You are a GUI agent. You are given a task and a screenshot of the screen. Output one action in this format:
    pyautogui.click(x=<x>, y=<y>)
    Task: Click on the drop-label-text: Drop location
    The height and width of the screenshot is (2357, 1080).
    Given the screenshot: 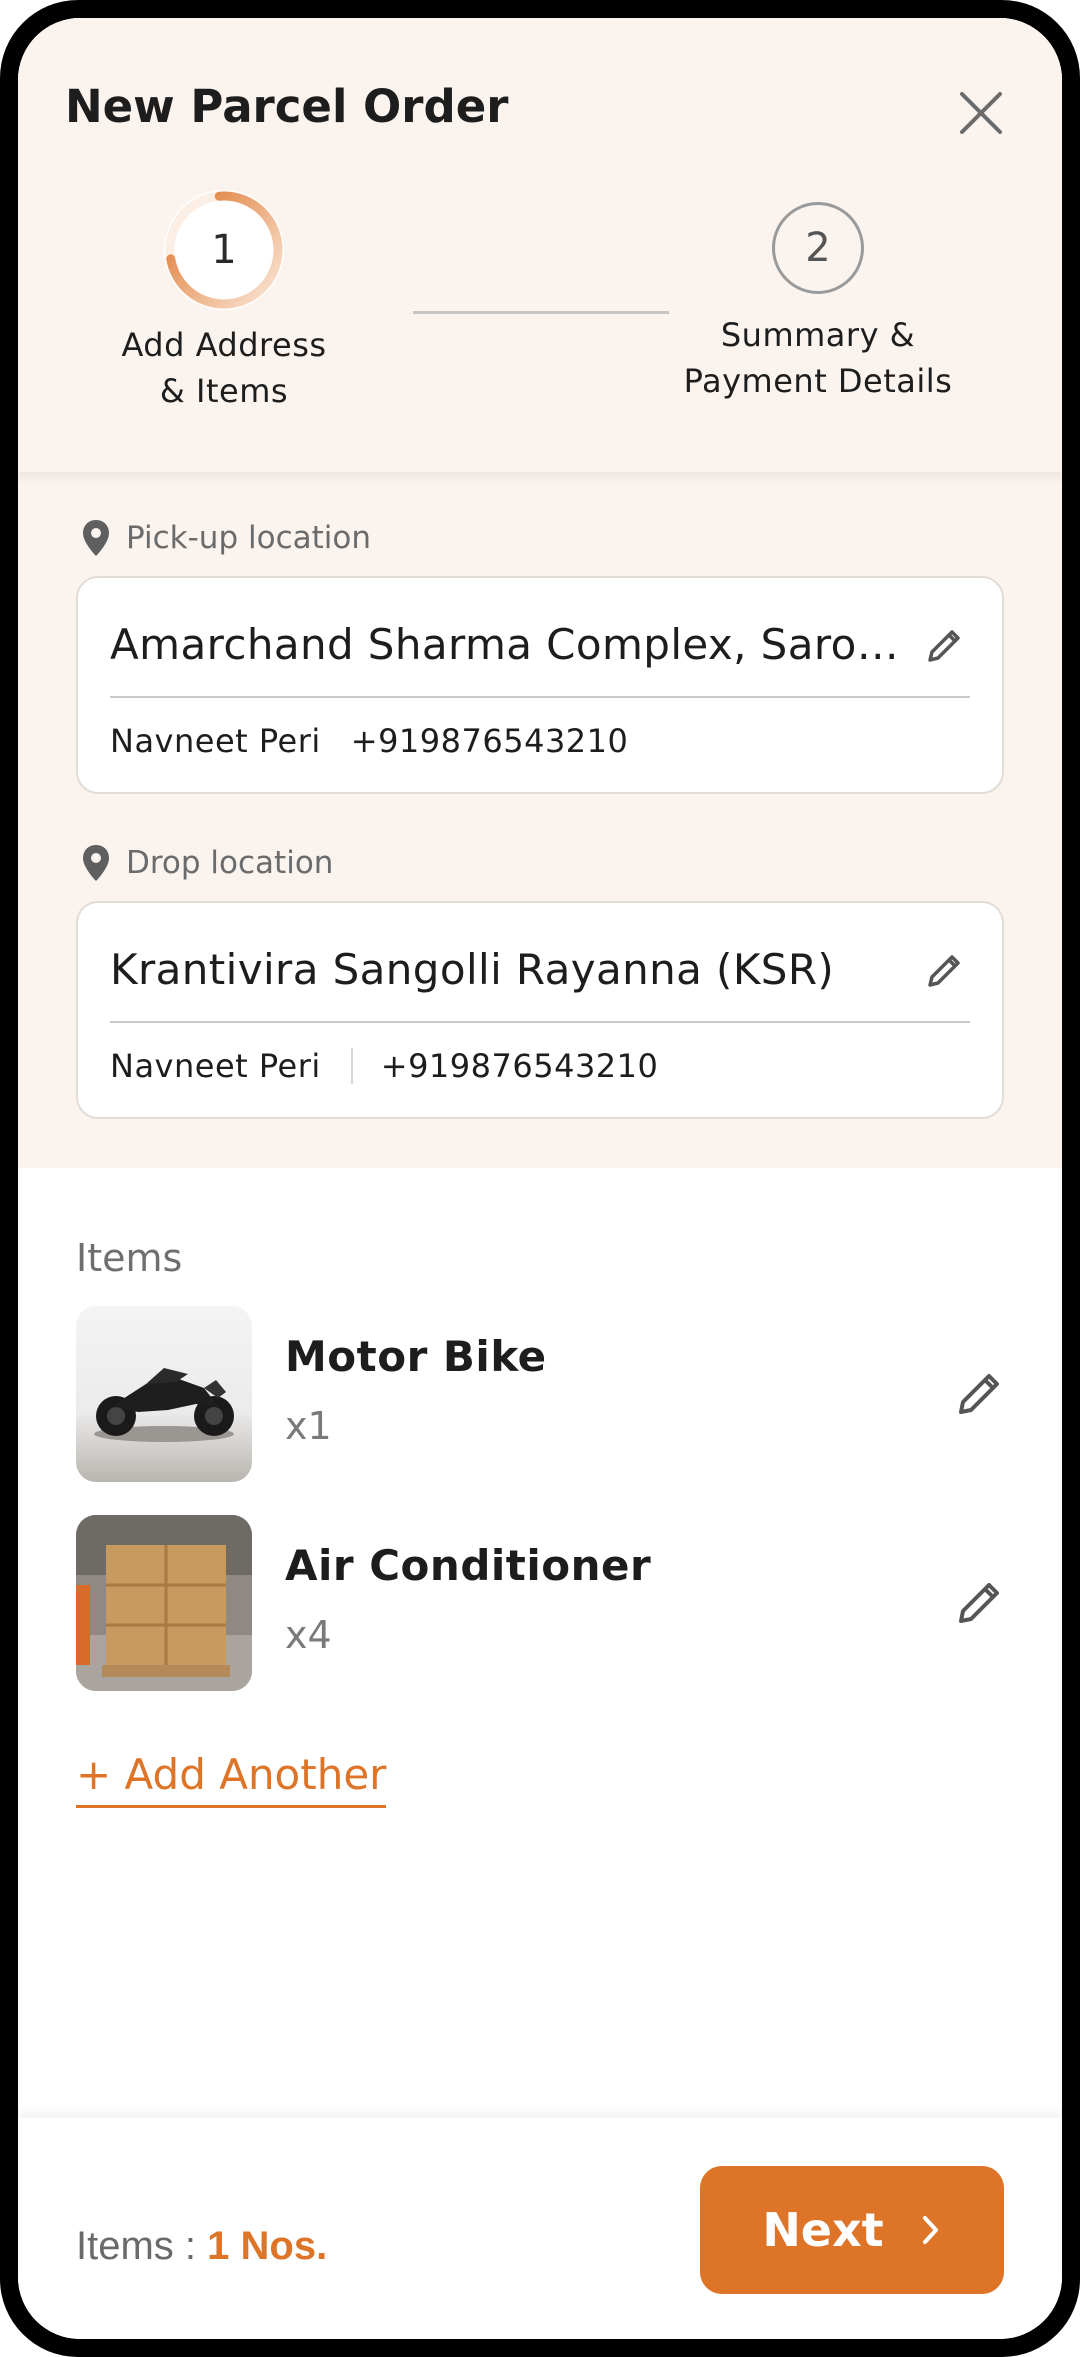 What is the action you would take?
    pyautogui.click(x=230, y=863)
    